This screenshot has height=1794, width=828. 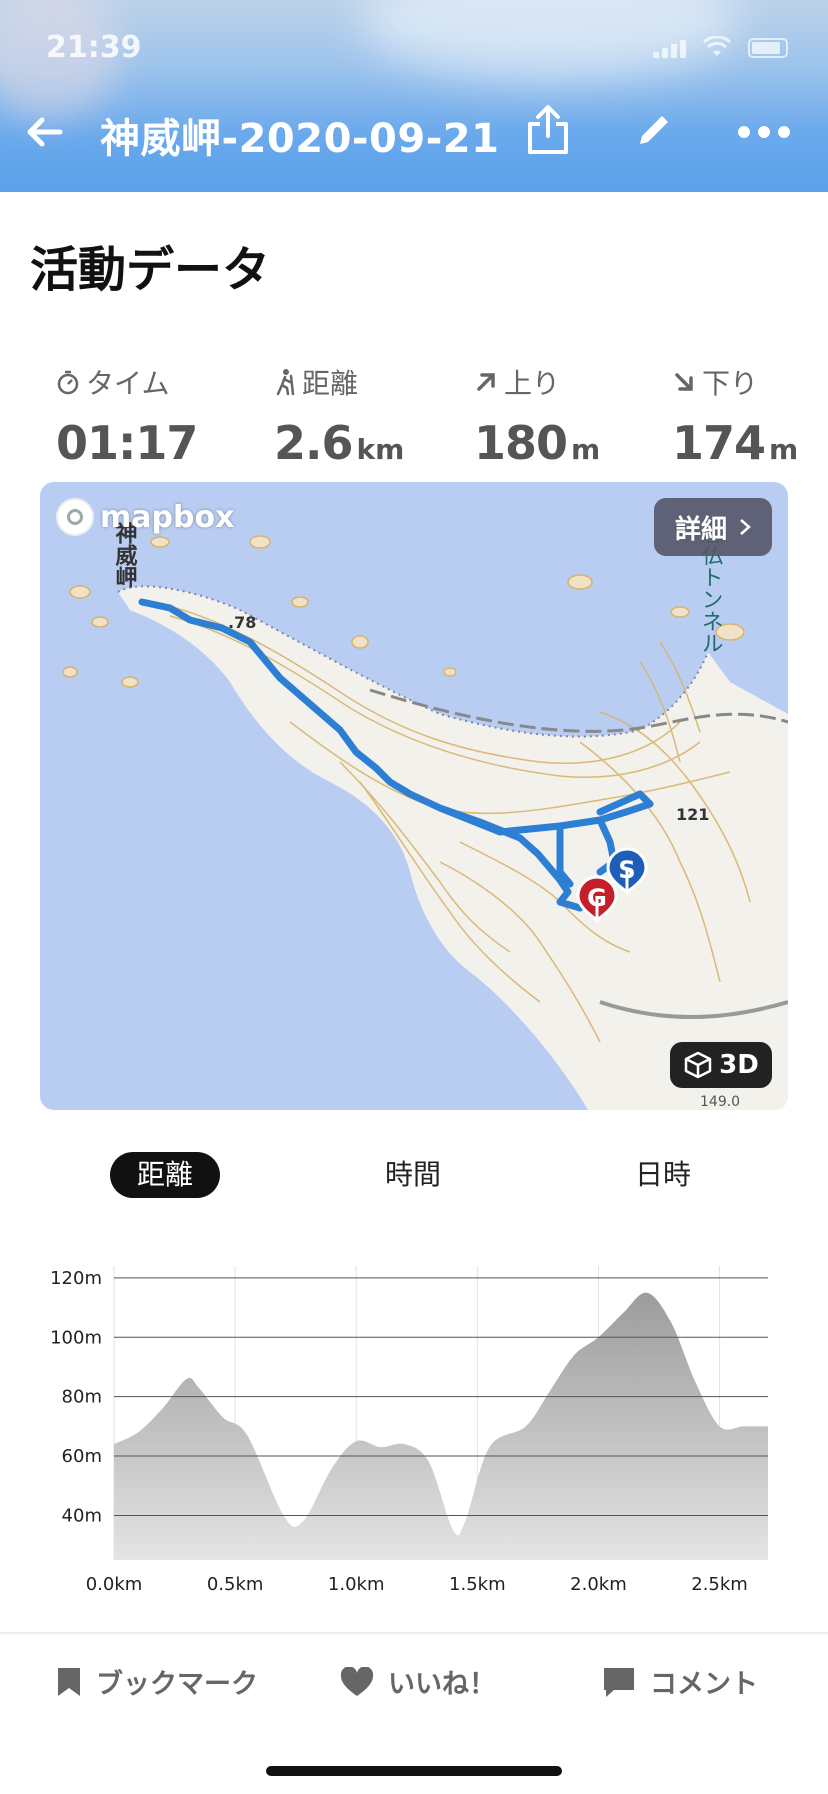 I want to click on mapbox-logo-text: mapbox, so click(x=167, y=517).